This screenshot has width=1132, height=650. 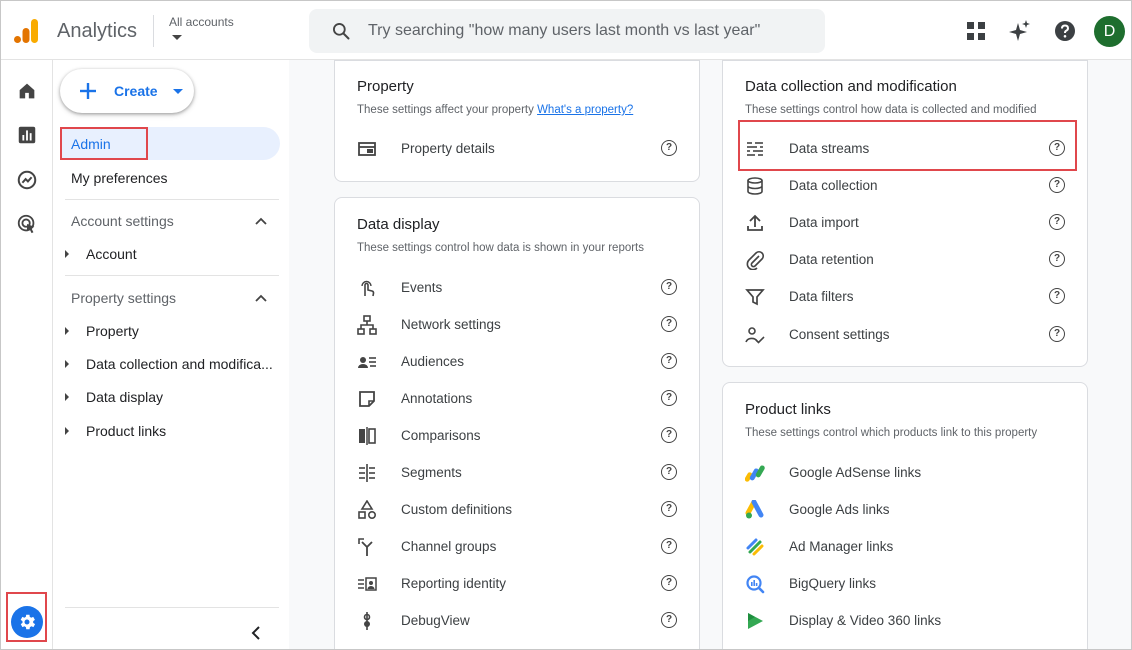 What do you see at coordinates (517, 584) in the screenshot?
I see `row-reporting-identity: Reporting identity ?` at bounding box center [517, 584].